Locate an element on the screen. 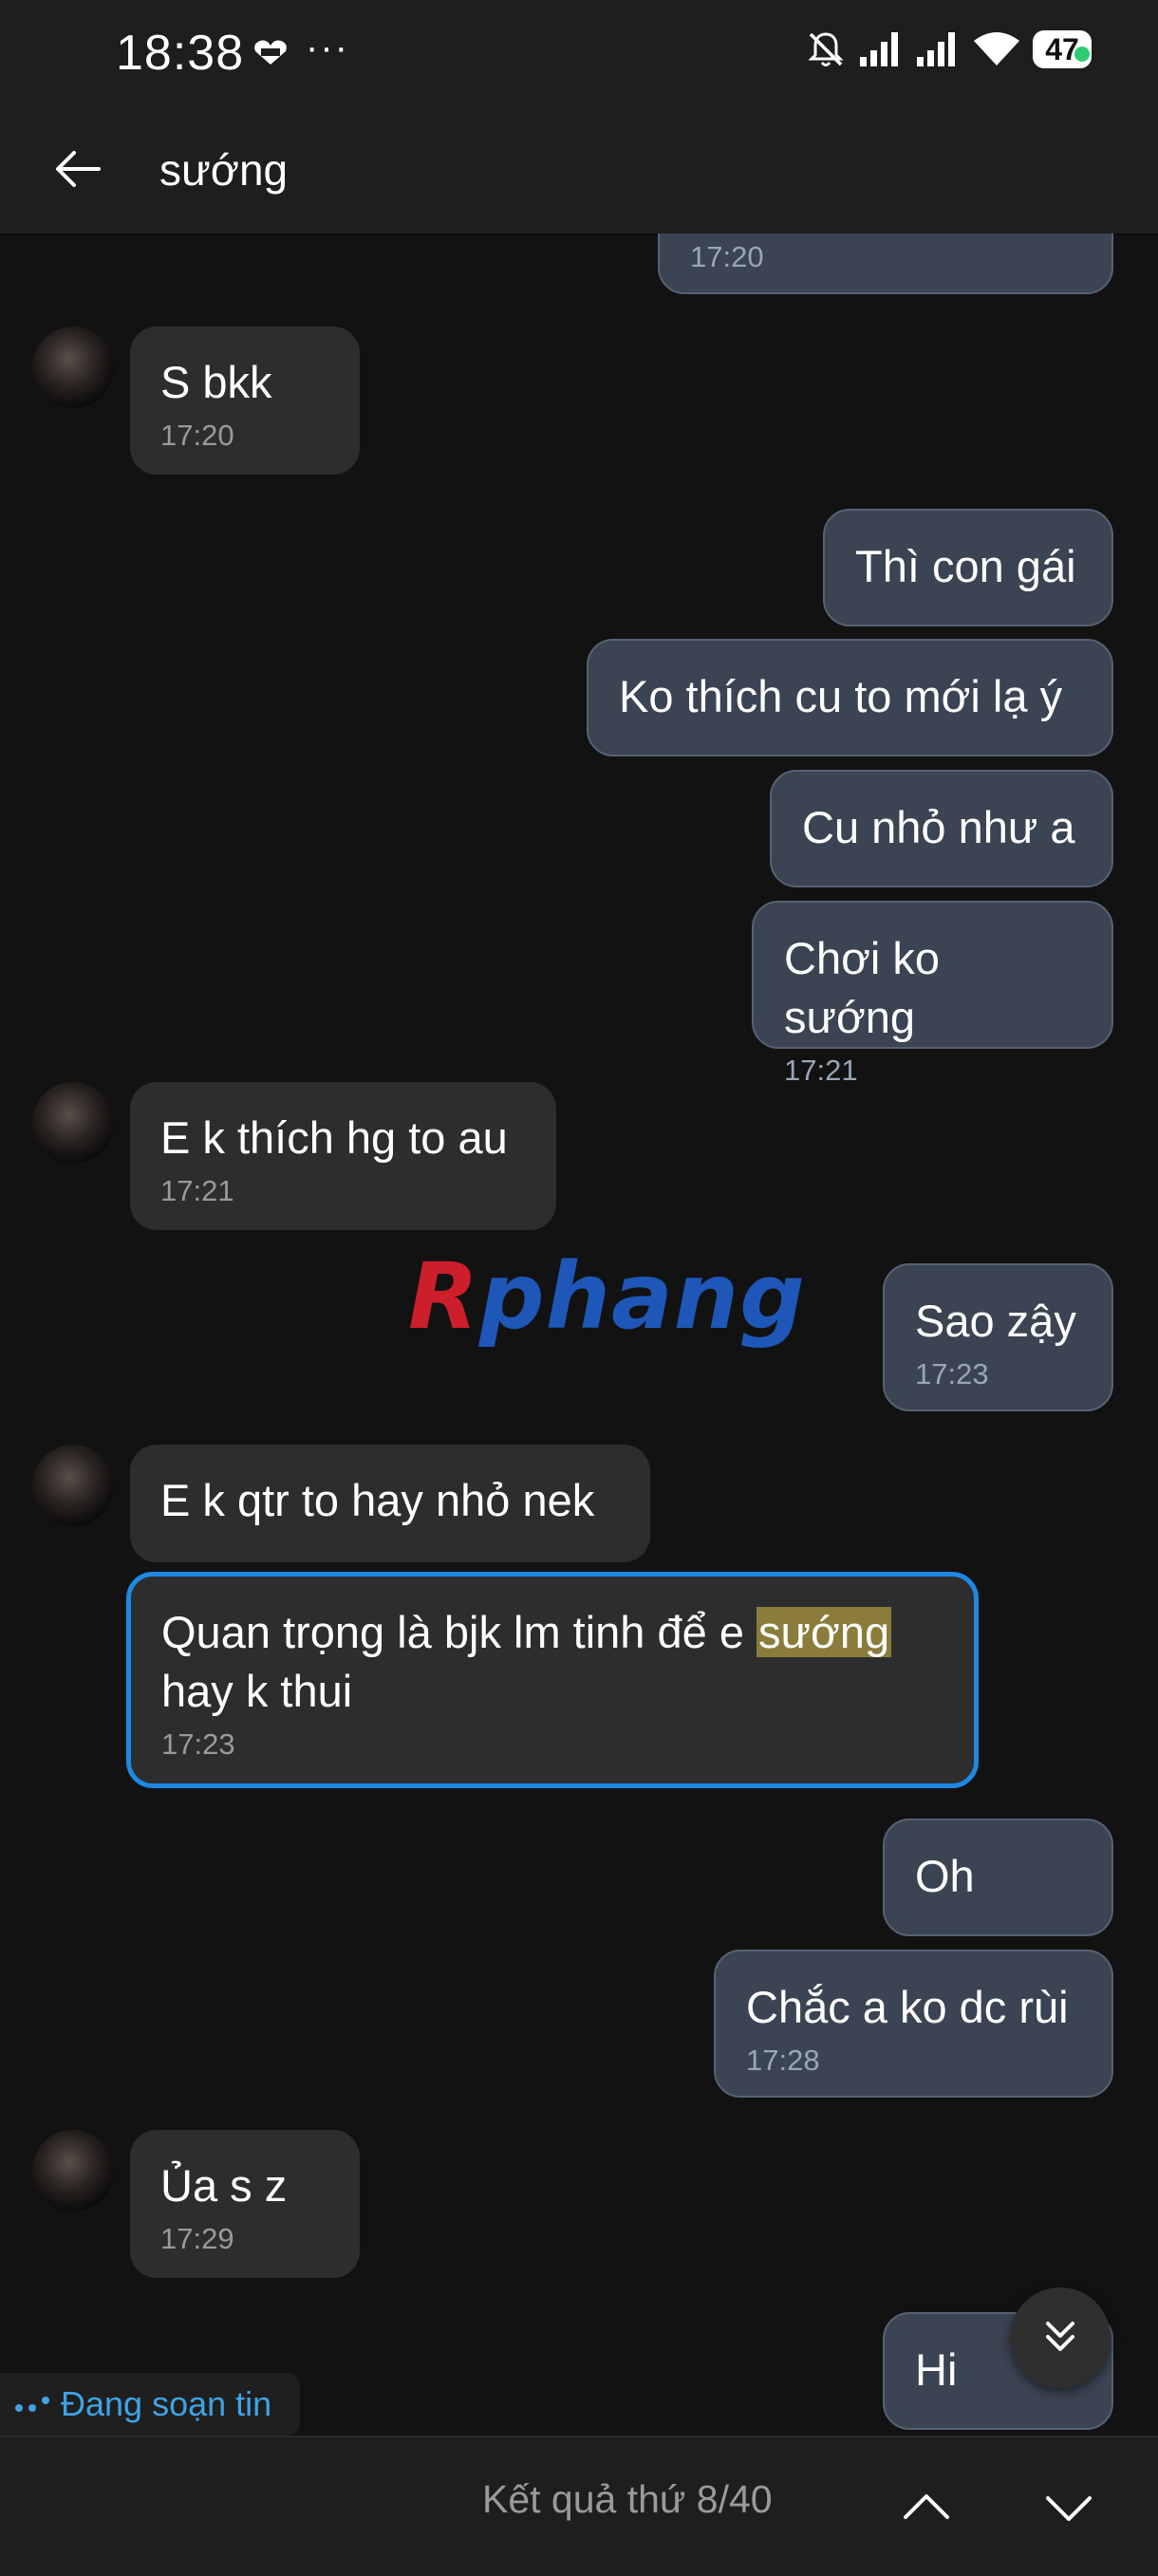 This screenshot has width=1158, height=2576. previous-result-button is located at coordinates (926, 2508).